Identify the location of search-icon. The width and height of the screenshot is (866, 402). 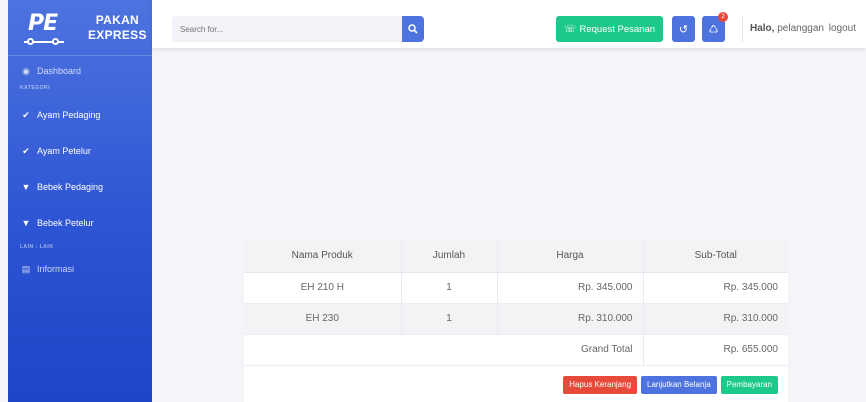
(413, 29).